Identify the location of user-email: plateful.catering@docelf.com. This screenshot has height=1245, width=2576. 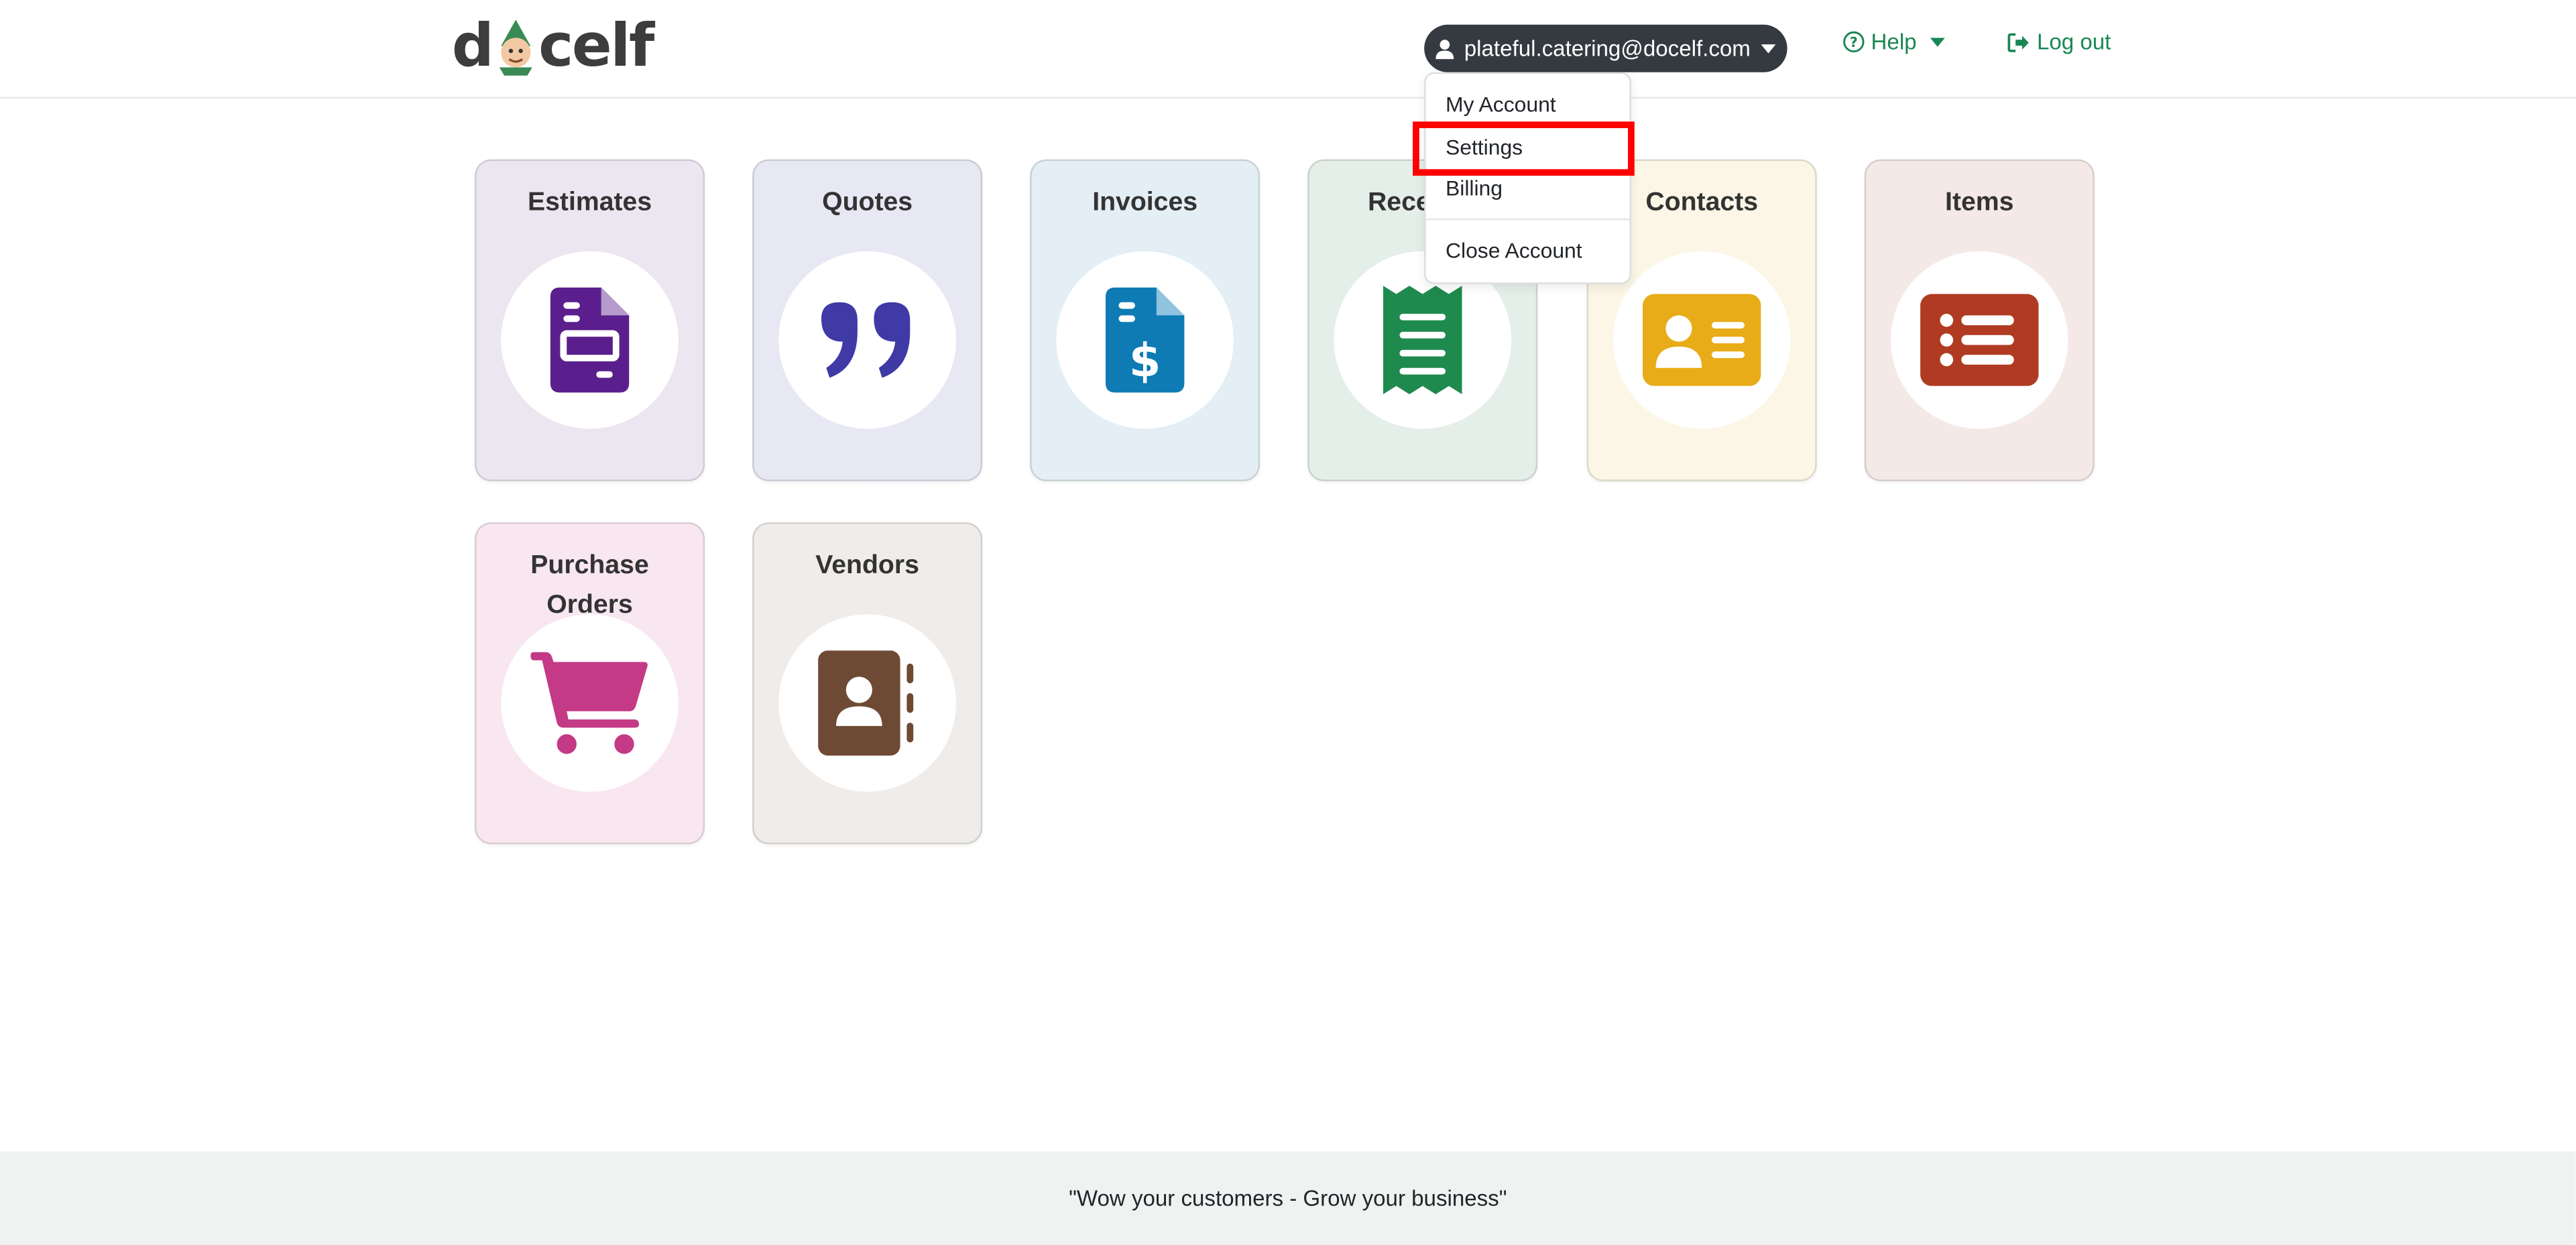
(1607, 48).